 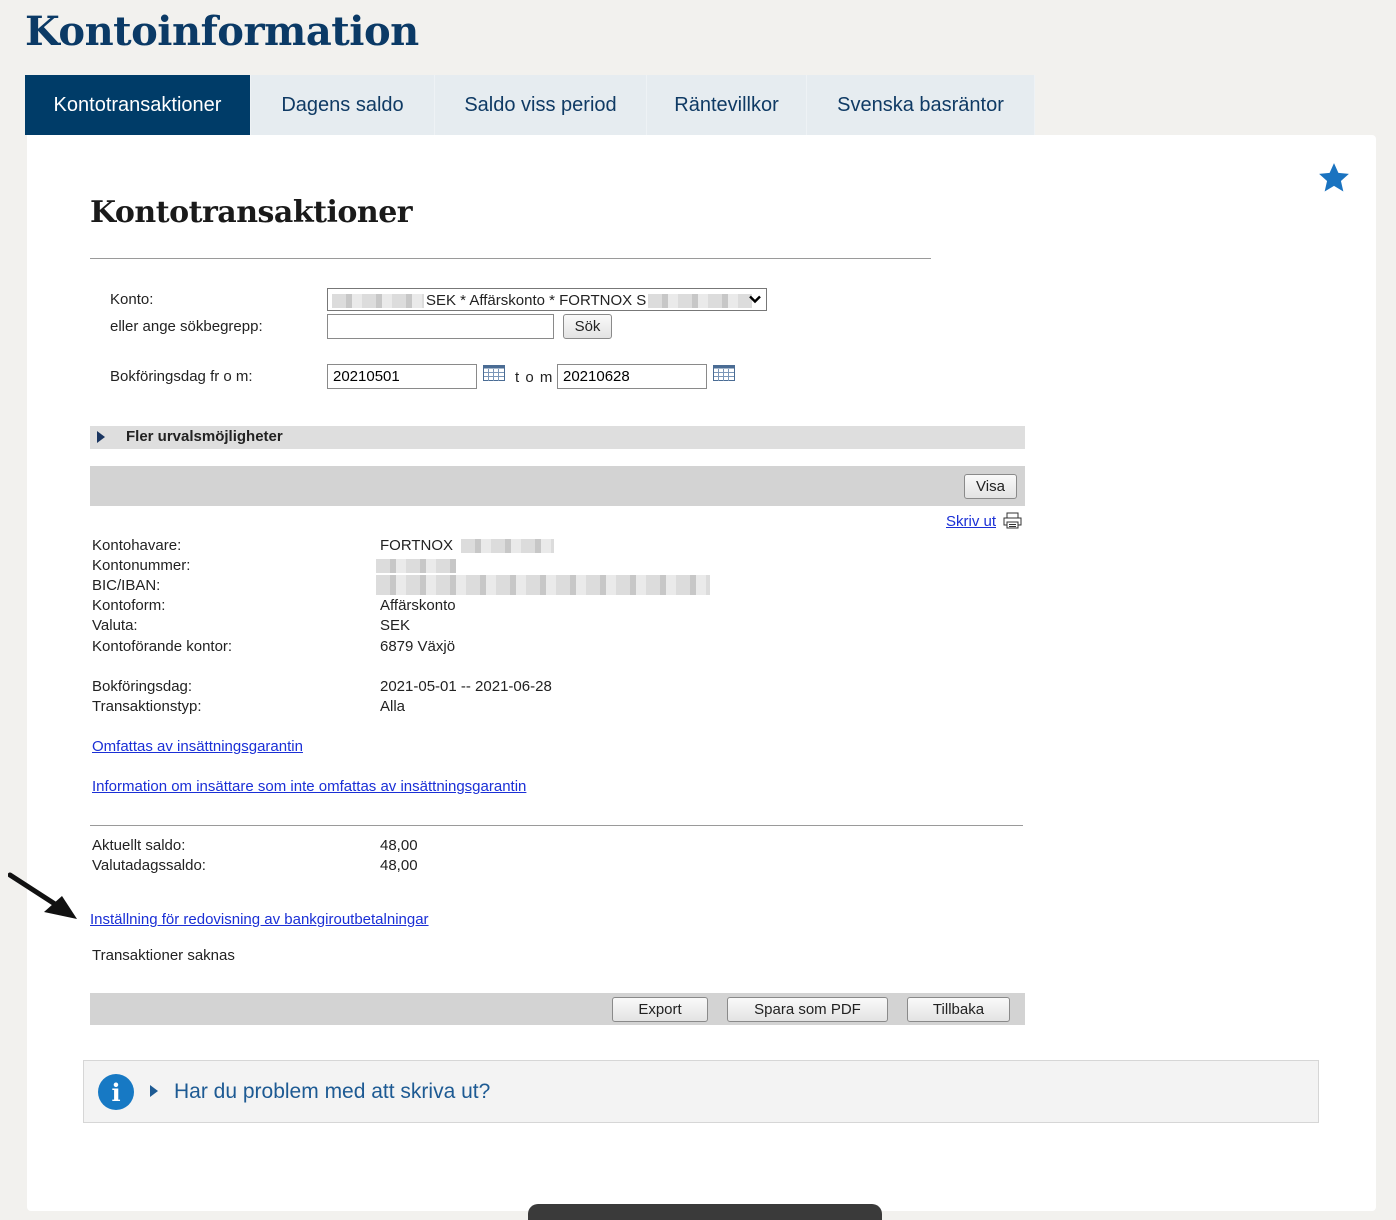 I want to click on info-label-bic-iban: BIC/IBAN:, so click(x=126, y=585).